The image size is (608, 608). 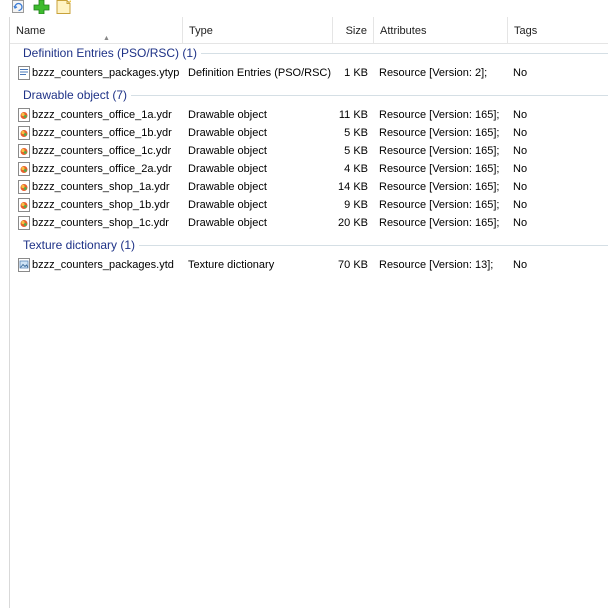 I want to click on file-name: bzzz_counters_shop_1c.ydr, so click(x=100, y=223).